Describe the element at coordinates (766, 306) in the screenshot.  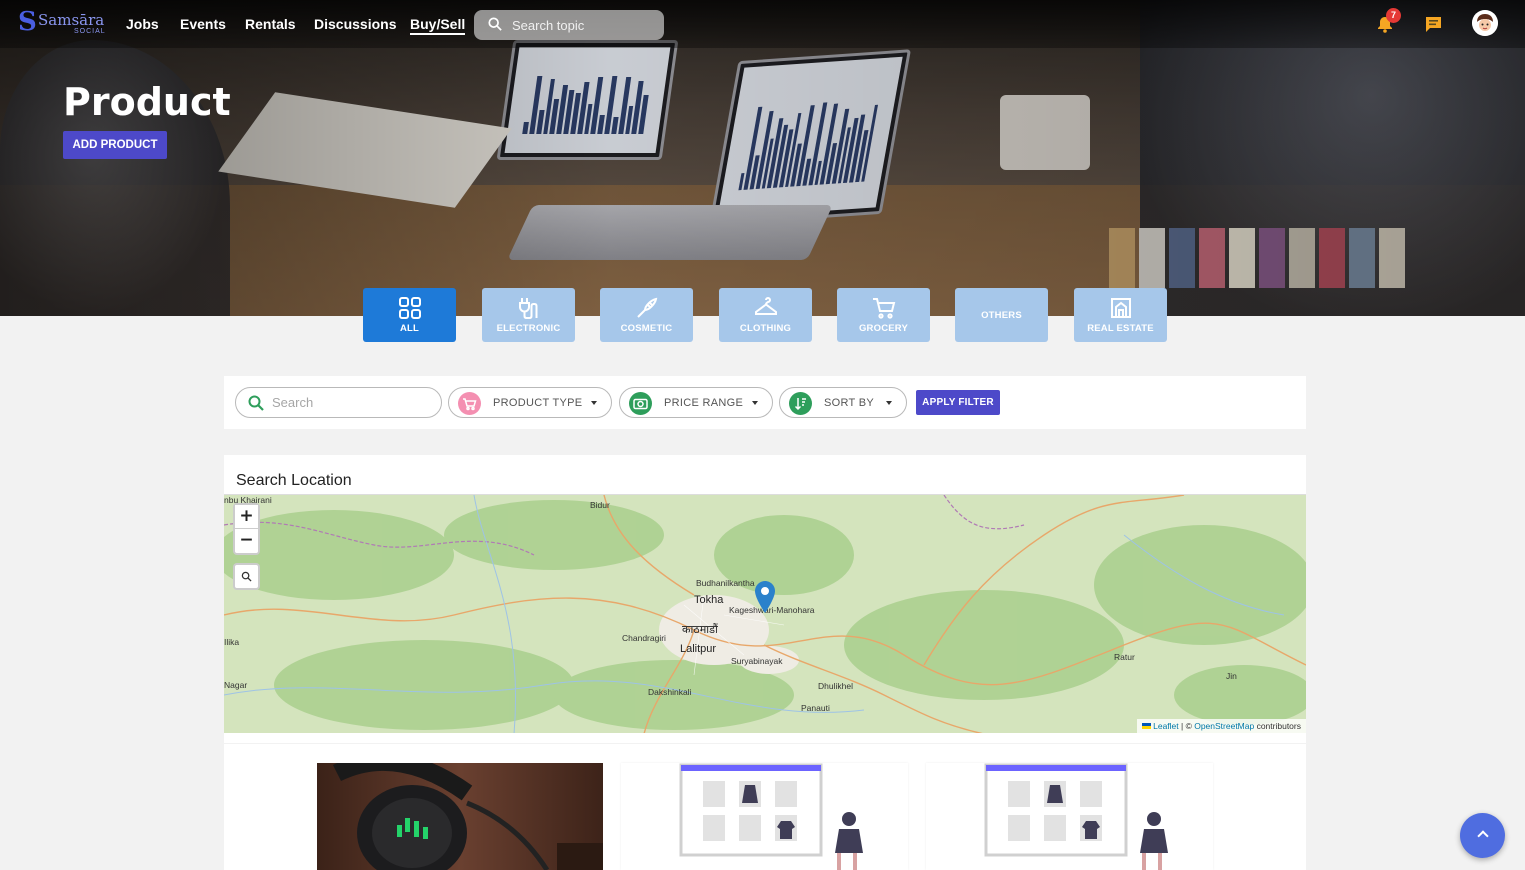
I see `hanger-icon` at that location.